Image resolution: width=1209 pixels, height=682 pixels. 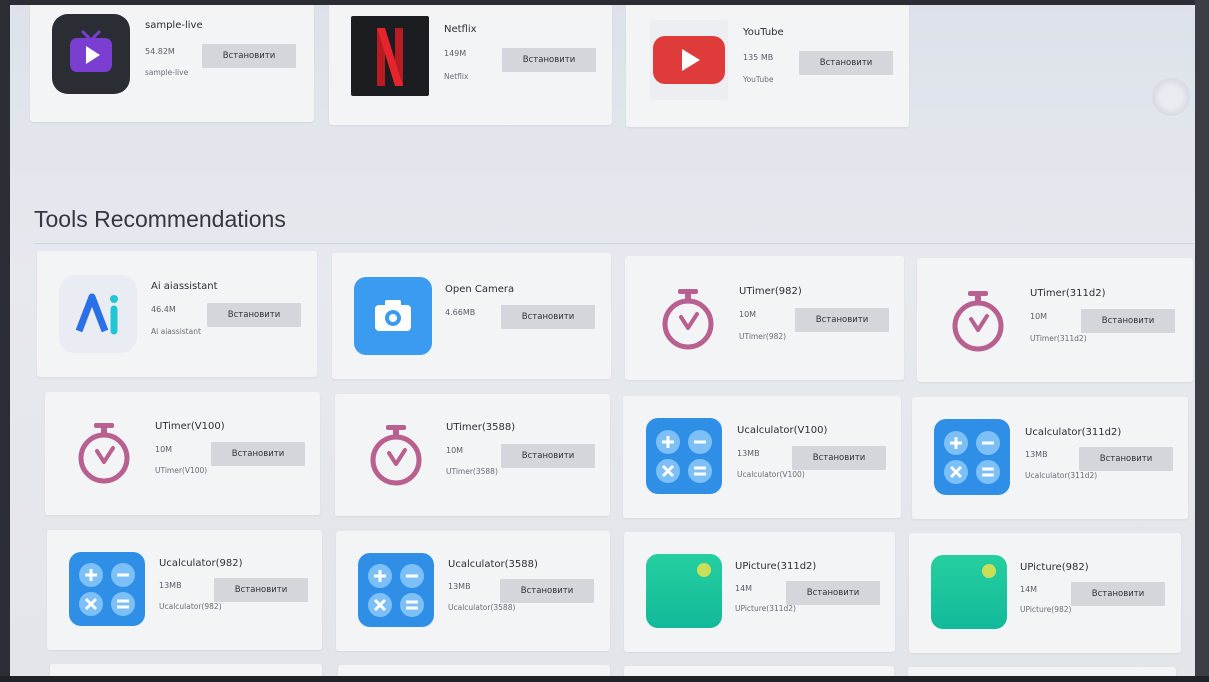 I want to click on app-name: sample-live, so click(x=174, y=25).